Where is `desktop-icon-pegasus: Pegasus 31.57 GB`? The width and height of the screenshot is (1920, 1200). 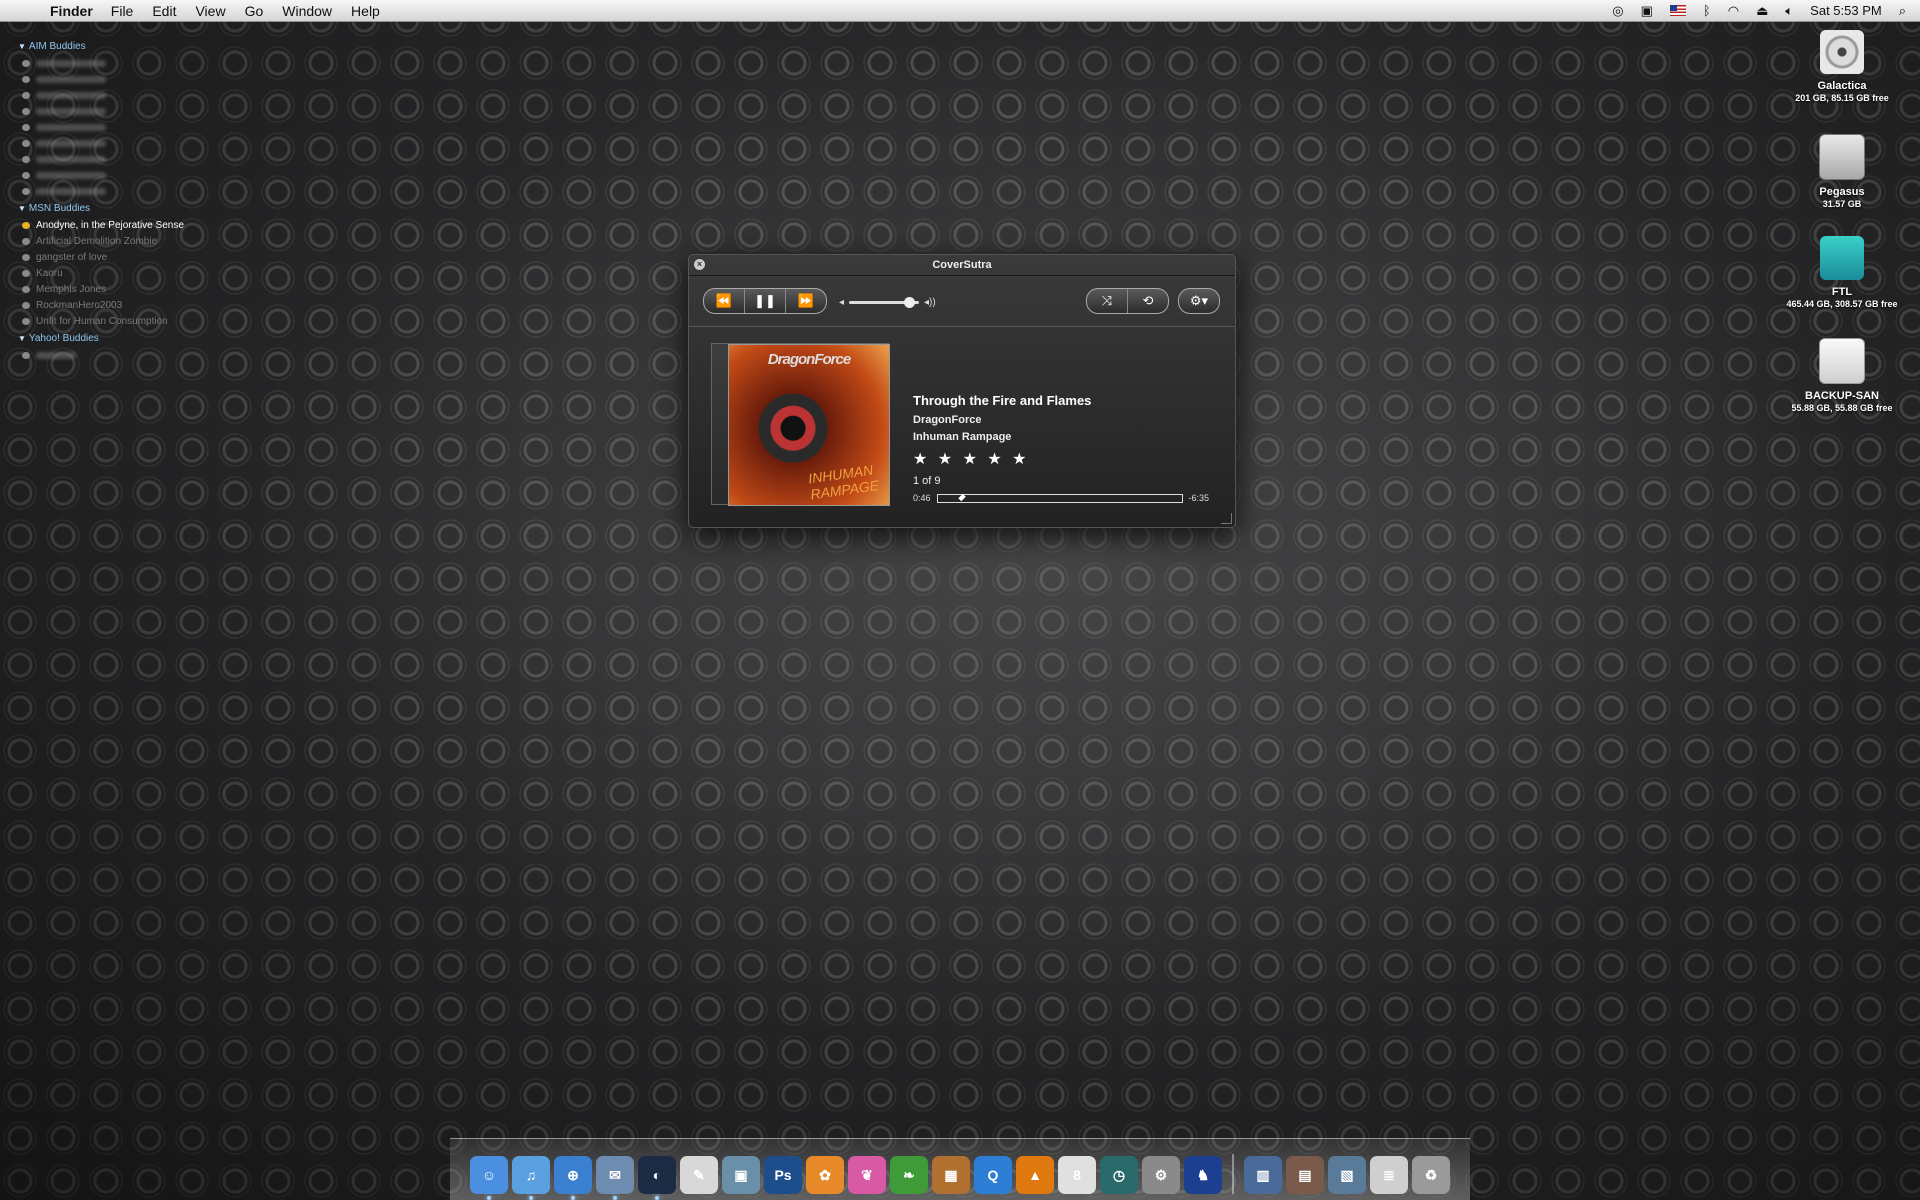
desktop-icon-pegasus: Pegasus 31.57 GB is located at coordinates (1842, 171).